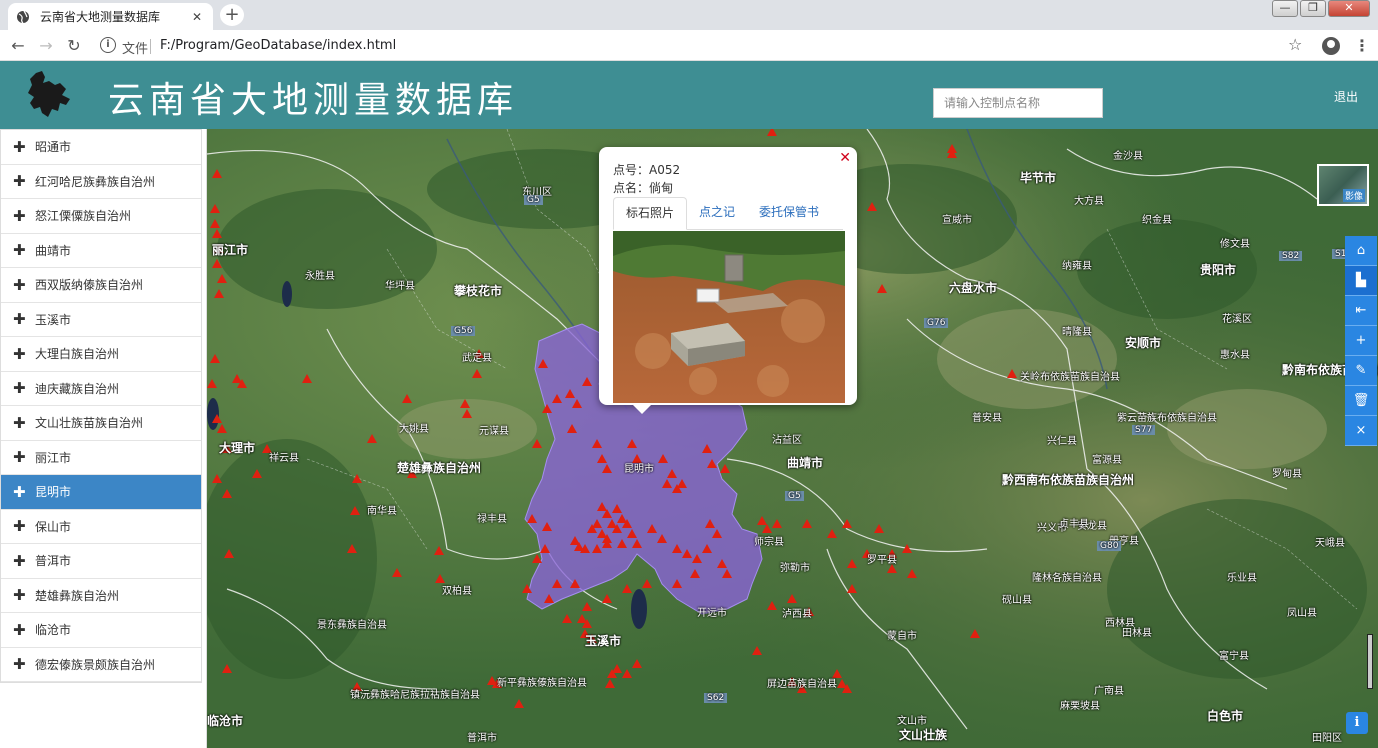  What do you see at coordinates (352, 625) in the screenshot?
I see `map-place-label: 景东彝族自治县` at bounding box center [352, 625].